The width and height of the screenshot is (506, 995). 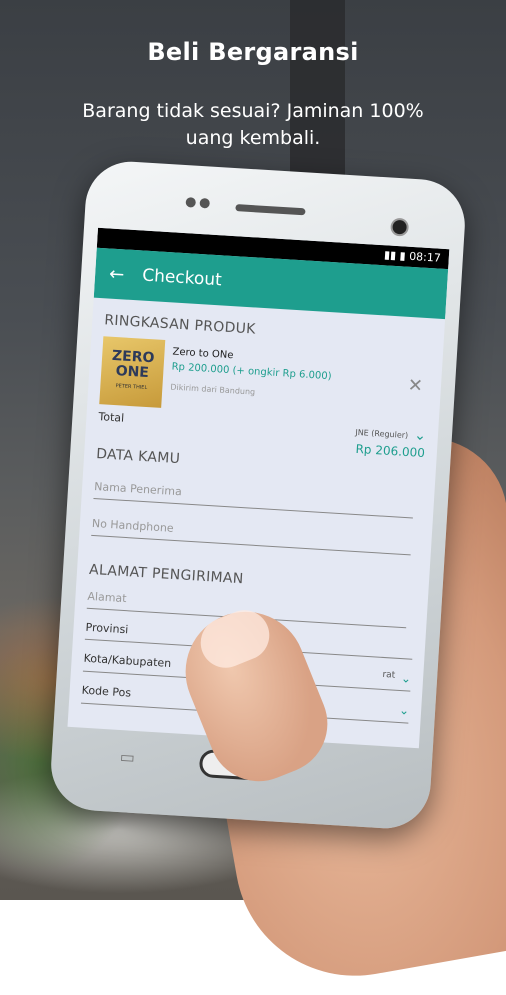 What do you see at coordinates (415, 386) in the screenshot?
I see `close-icon: ✕` at bounding box center [415, 386].